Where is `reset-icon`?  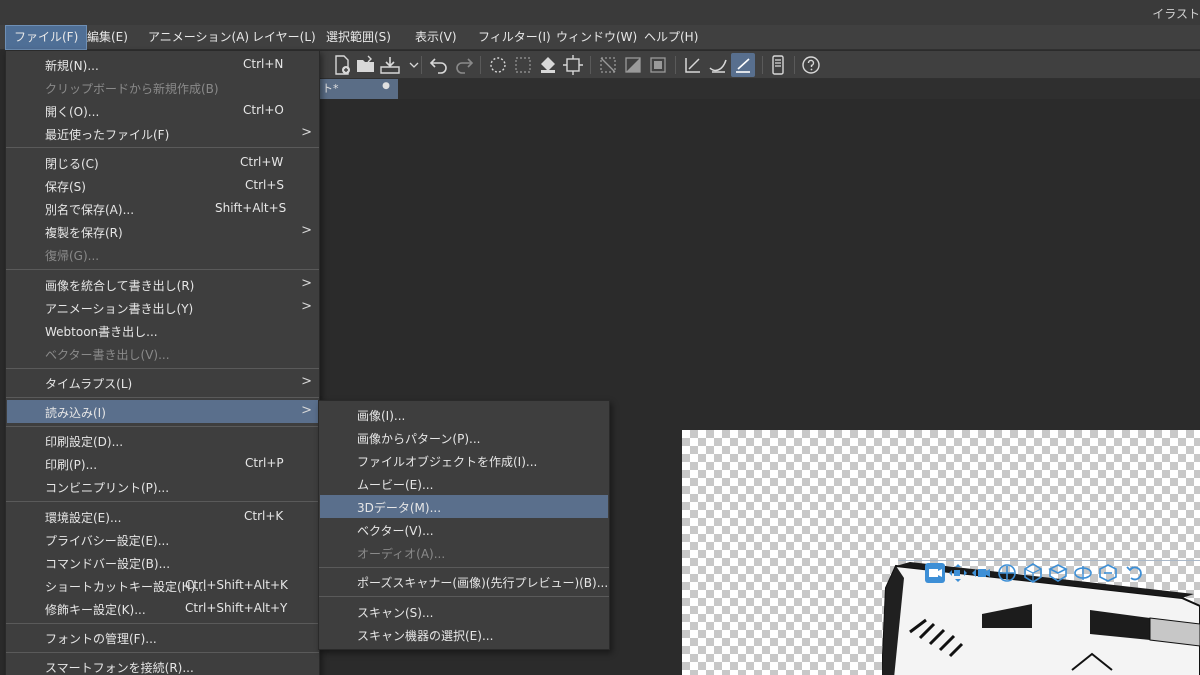
reset-icon is located at coordinates (1135, 573).